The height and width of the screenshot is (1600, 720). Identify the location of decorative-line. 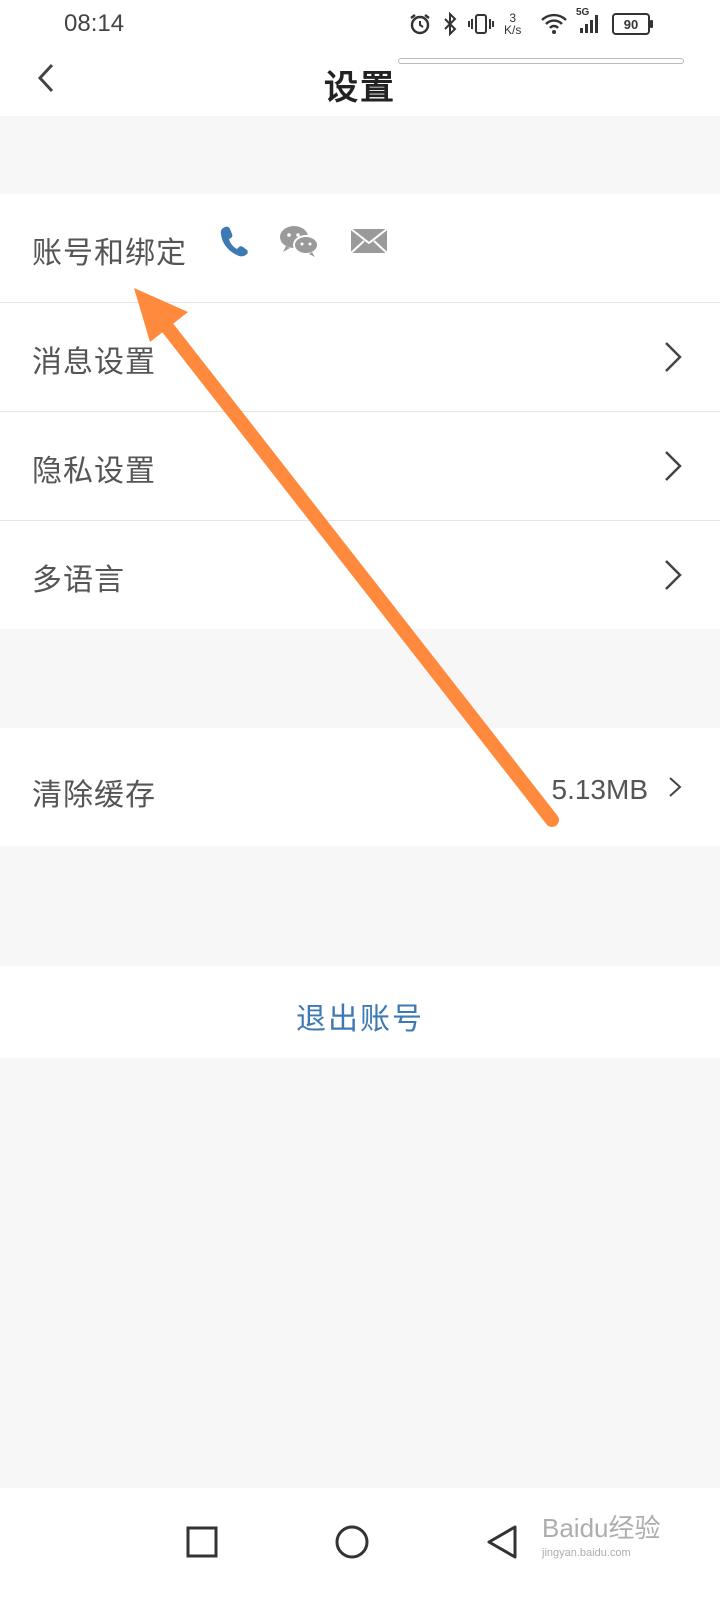
(541, 61).